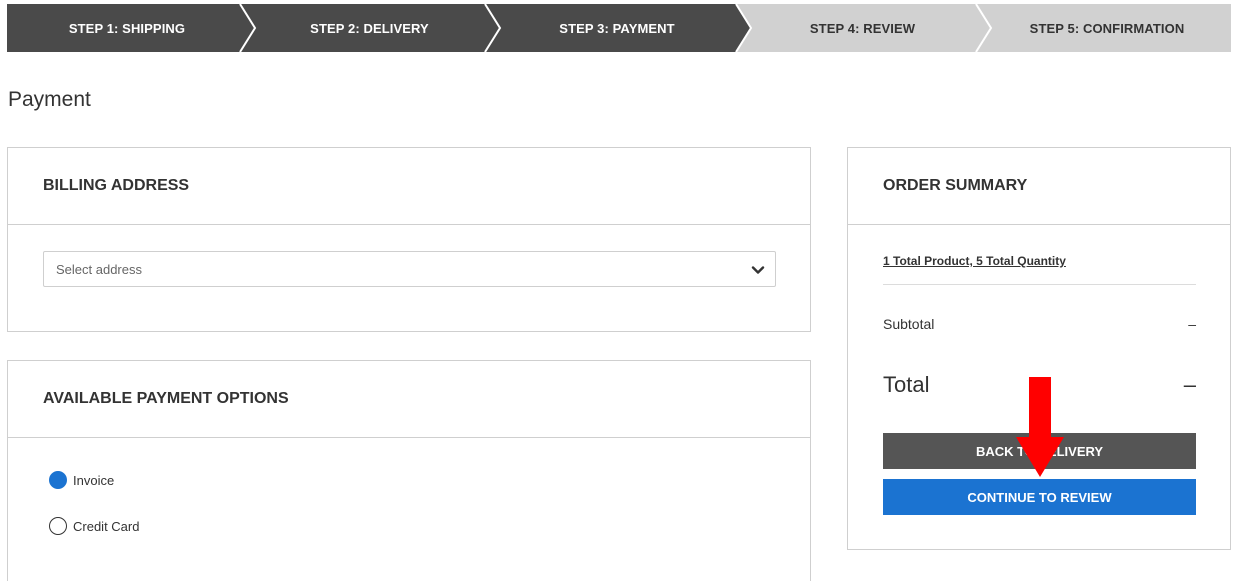  I want to click on step-shipping: STEP 1: SHIPPING, so click(127, 28).